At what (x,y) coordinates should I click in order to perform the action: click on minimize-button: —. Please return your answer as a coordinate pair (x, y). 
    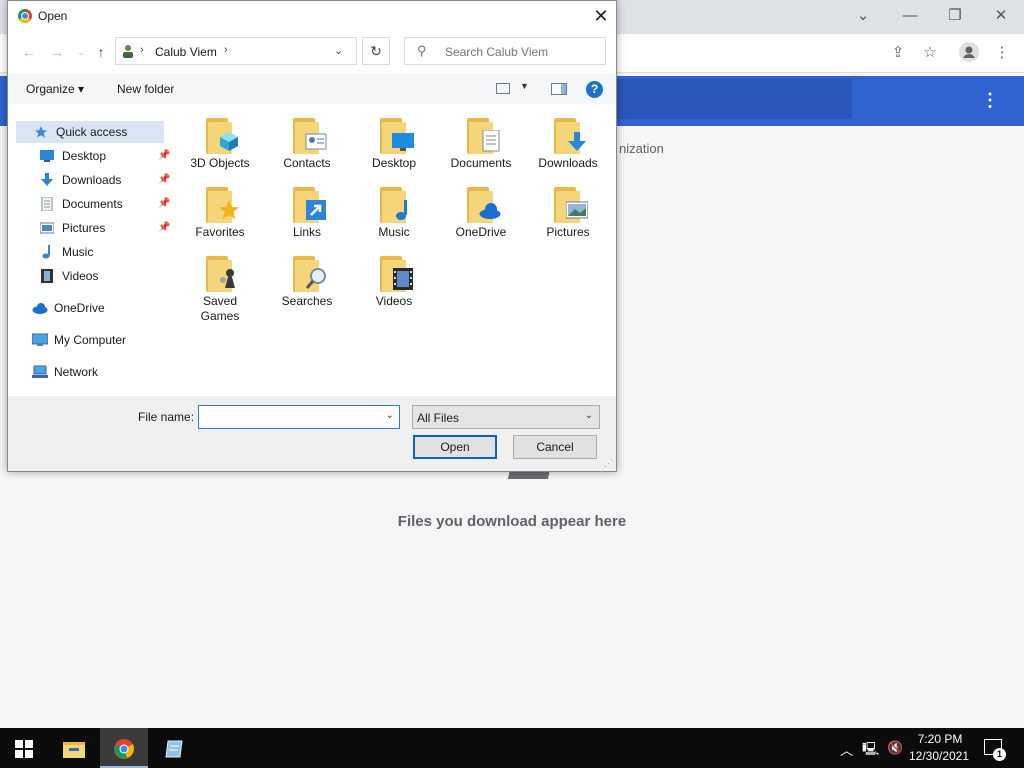
    Looking at the image, I should click on (910, 16).